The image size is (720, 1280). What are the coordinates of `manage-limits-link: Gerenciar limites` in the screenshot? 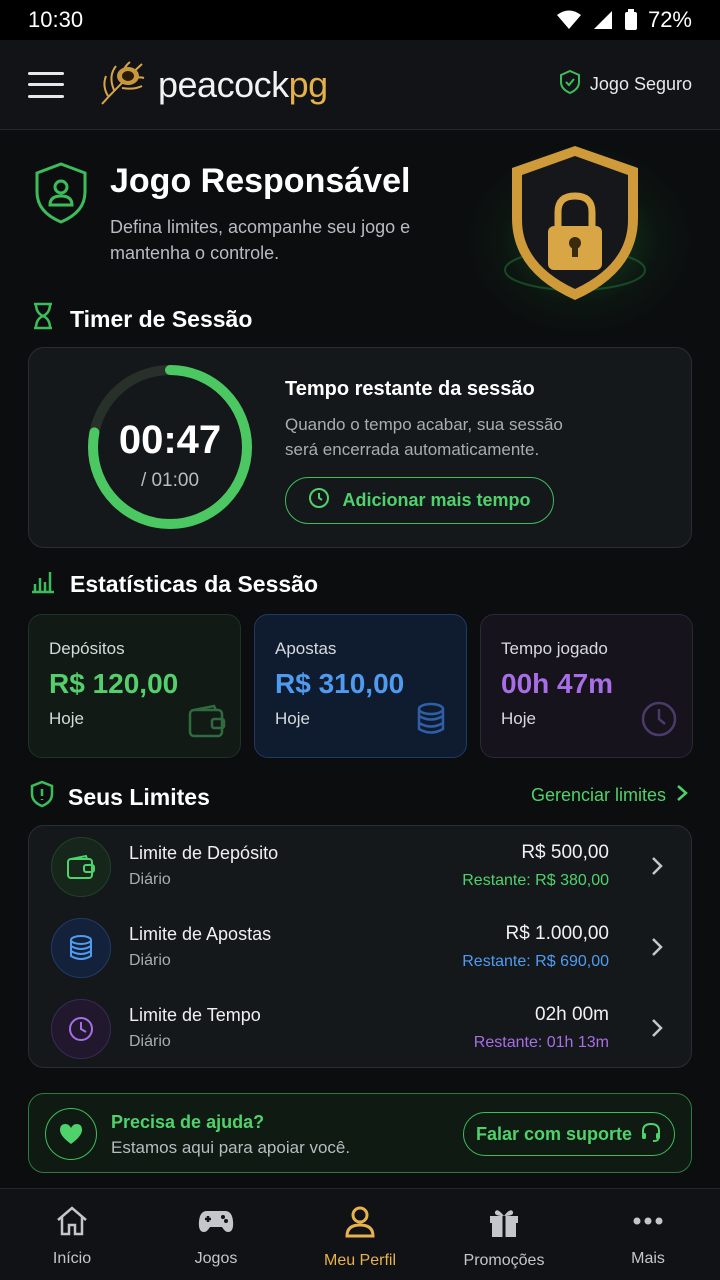 It's located at (609, 795).